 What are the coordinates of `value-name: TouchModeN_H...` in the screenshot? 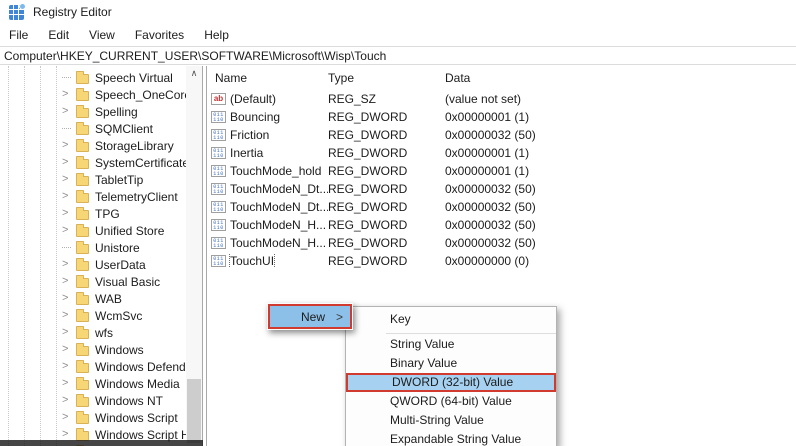 It's located at (278, 225).